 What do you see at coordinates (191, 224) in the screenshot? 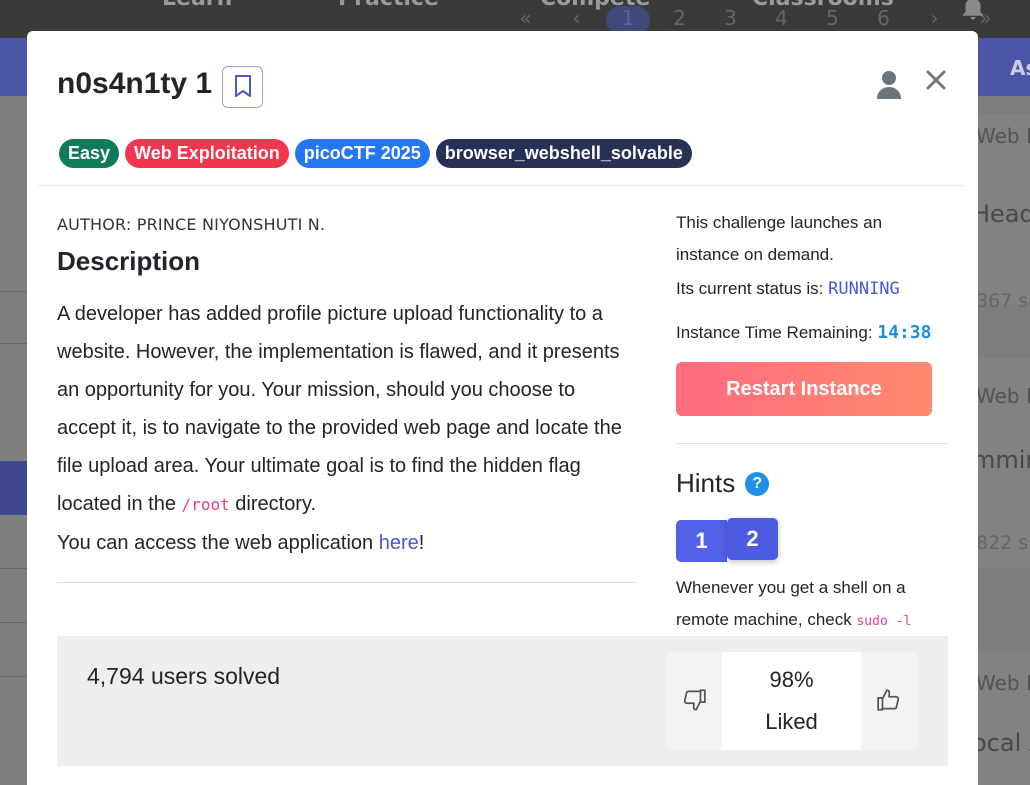
I see `challenge-author: AUTHOR: PRINCE NIYONSHUTI N.` at bounding box center [191, 224].